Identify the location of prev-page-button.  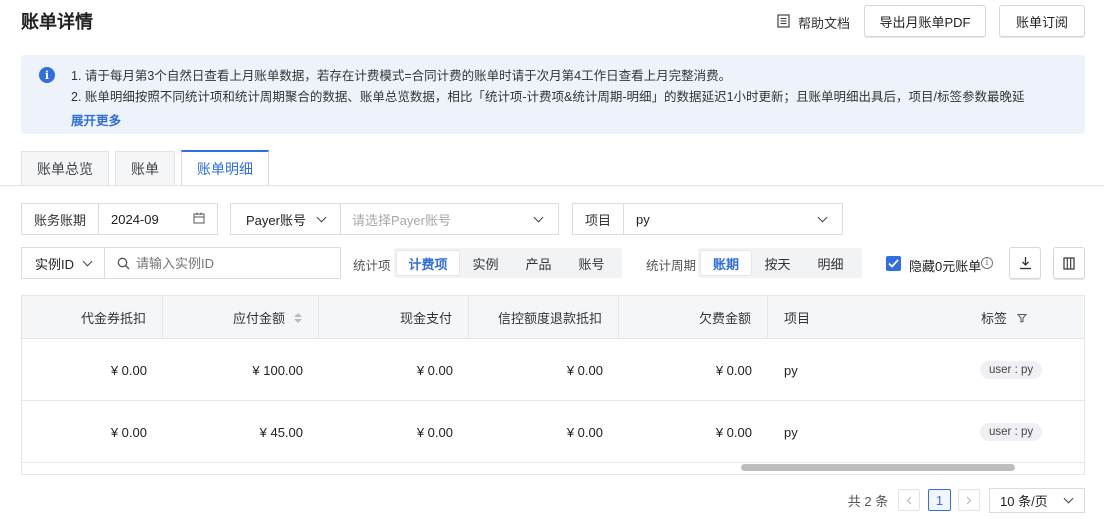
(909, 500).